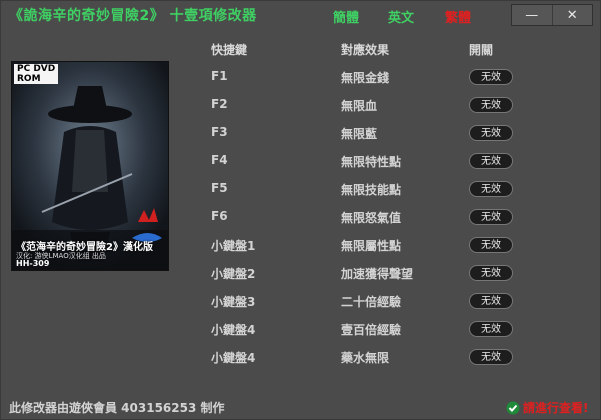 The width and height of the screenshot is (601, 420). Describe the element at coordinates (365, 358) in the screenshot. I see `cheat-effect: 藥水無限` at that location.